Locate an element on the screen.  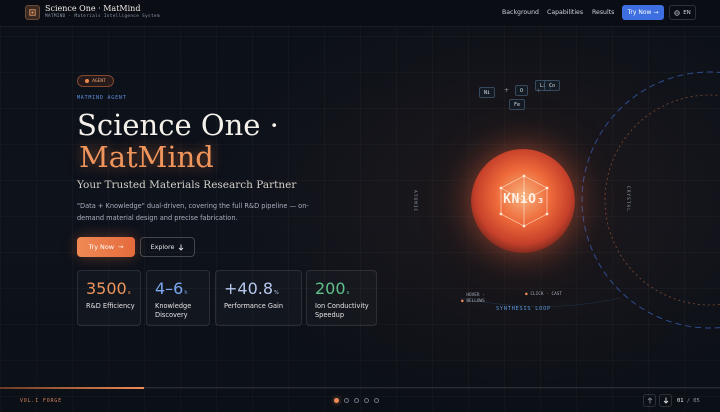
progress-fill is located at coordinates (72, 388).